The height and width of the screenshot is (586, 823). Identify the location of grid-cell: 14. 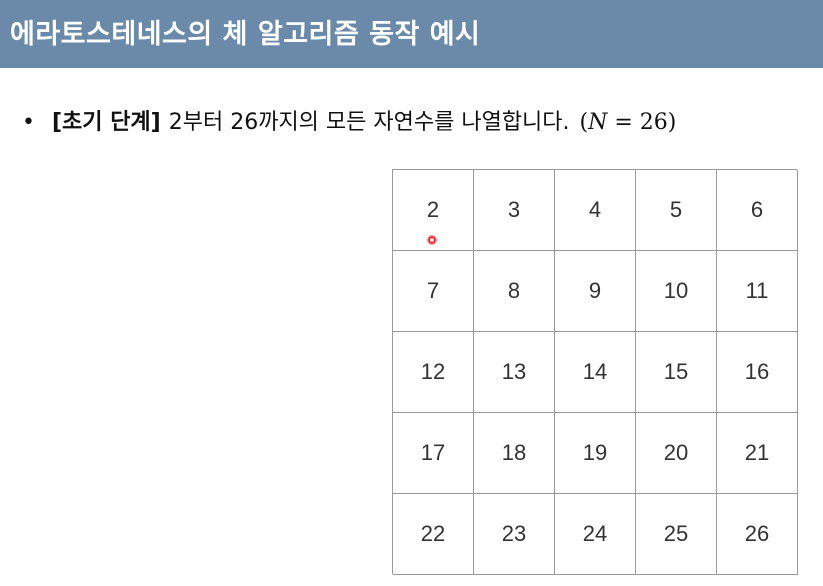
(595, 372).